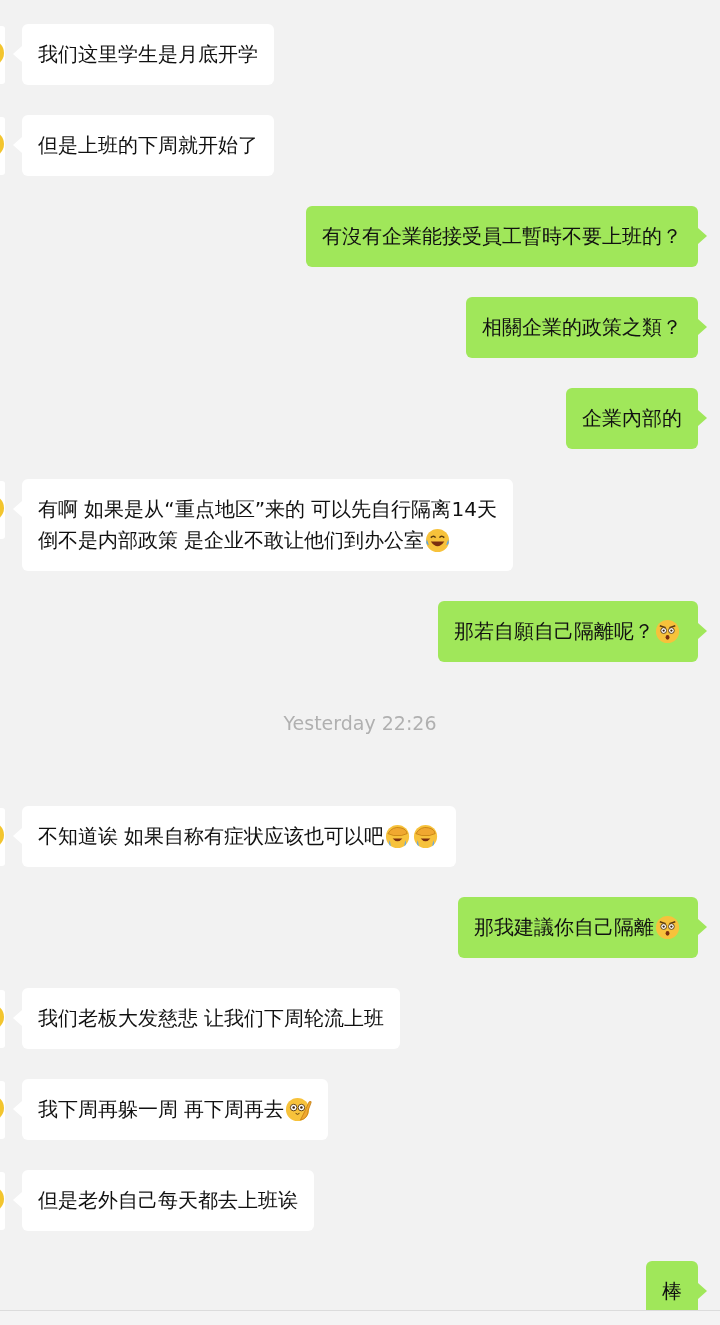 Image resolution: width=720 pixels, height=1325 pixels. I want to click on message-text: 我下周再躲一周 再下周再去, so click(161, 1109).